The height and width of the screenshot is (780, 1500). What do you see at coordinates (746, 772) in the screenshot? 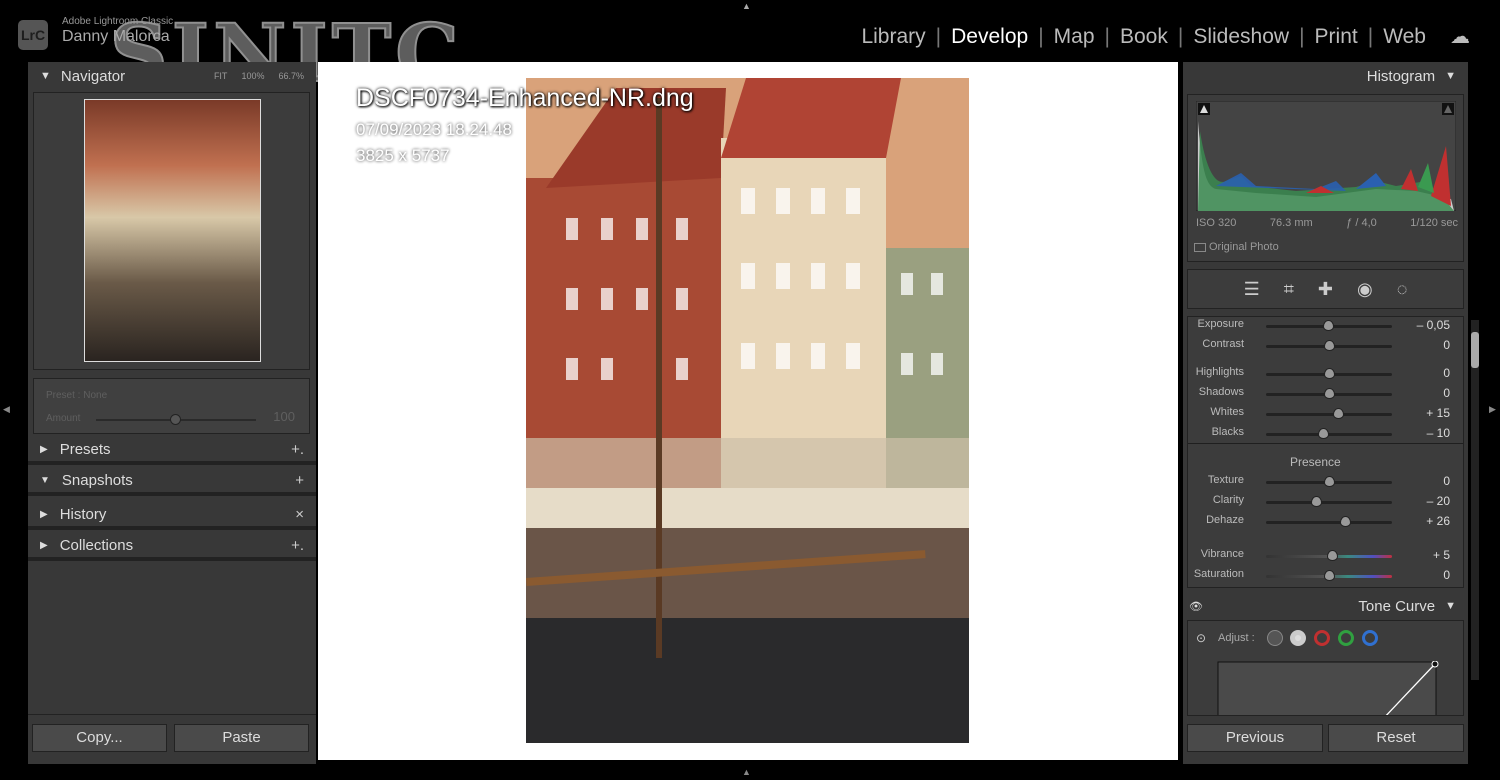
I see `filmstrip-toggle-icon: ▲` at bounding box center [746, 772].